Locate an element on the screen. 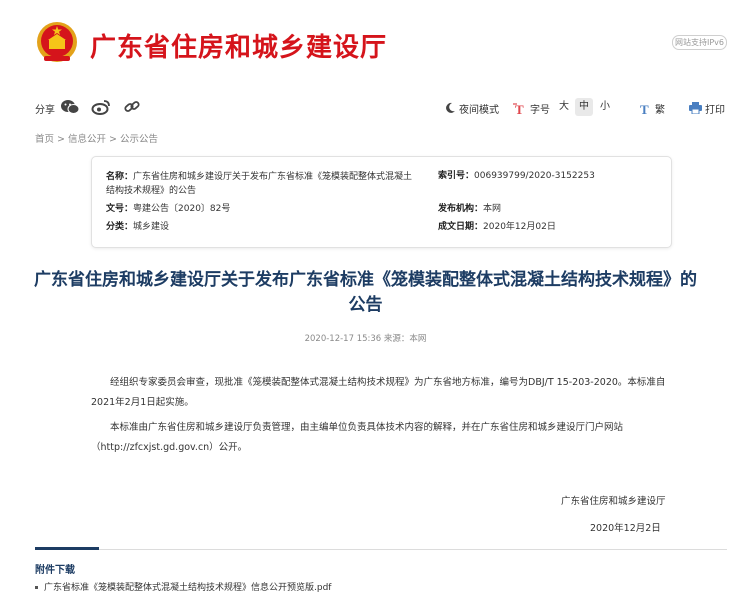 This screenshot has height=596, width=731. attachments-accent-bar is located at coordinates (67, 548).